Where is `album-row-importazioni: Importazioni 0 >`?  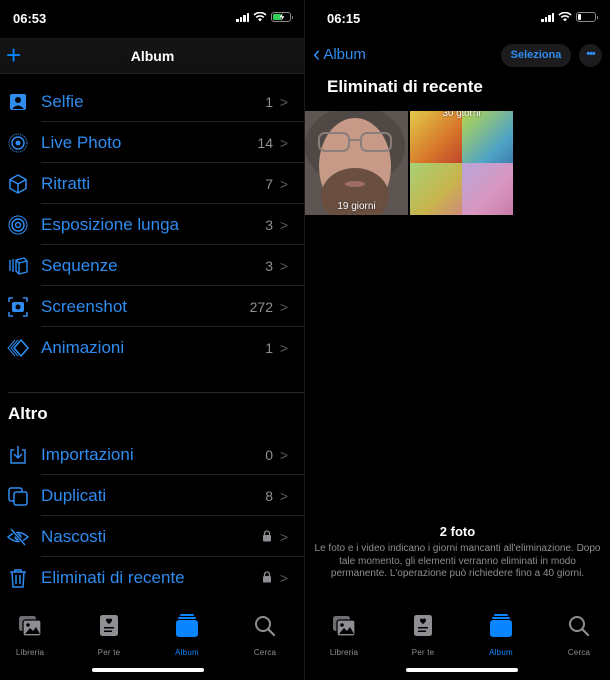
album-row-importazioni: Importazioni 0 > is located at coordinates (152, 454).